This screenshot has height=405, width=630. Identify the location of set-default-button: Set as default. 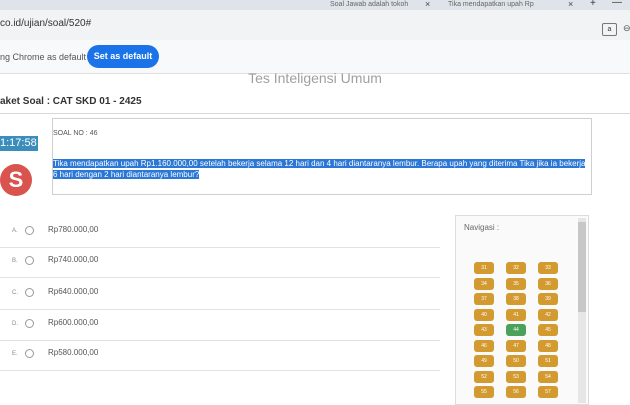
(123, 56).